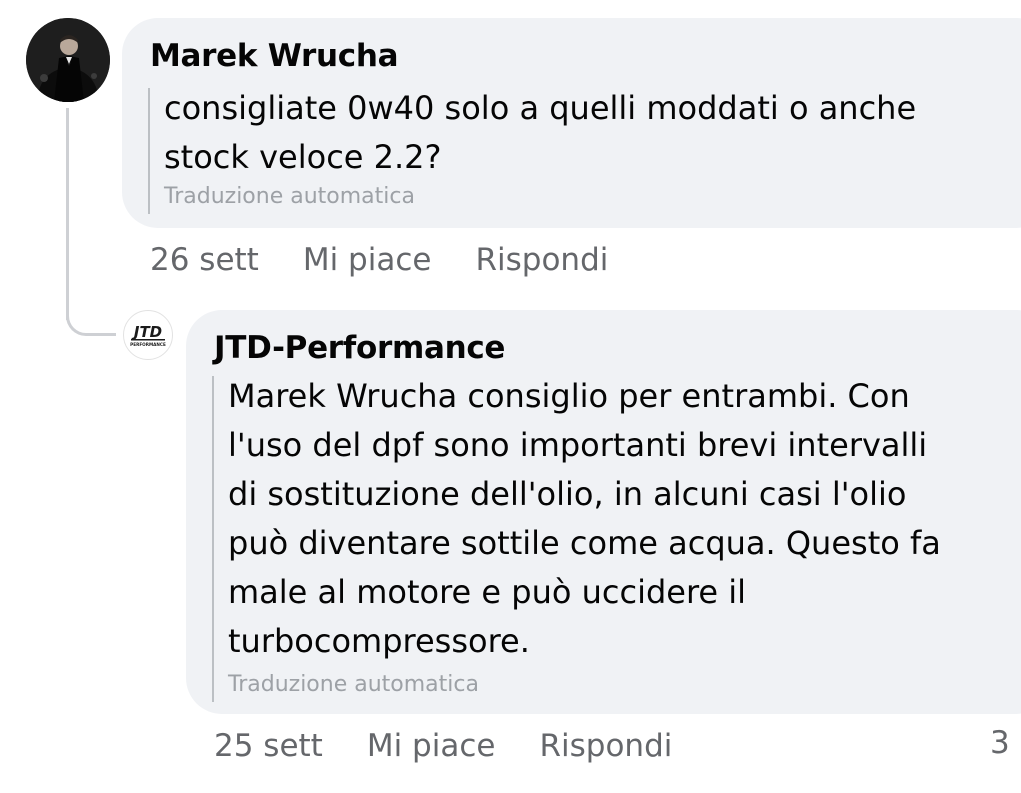 The width and height of the screenshot is (1021, 793). What do you see at coordinates (91, 318) in the screenshot?
I see `thread-connector-curve` at bounding box center [91, 318].